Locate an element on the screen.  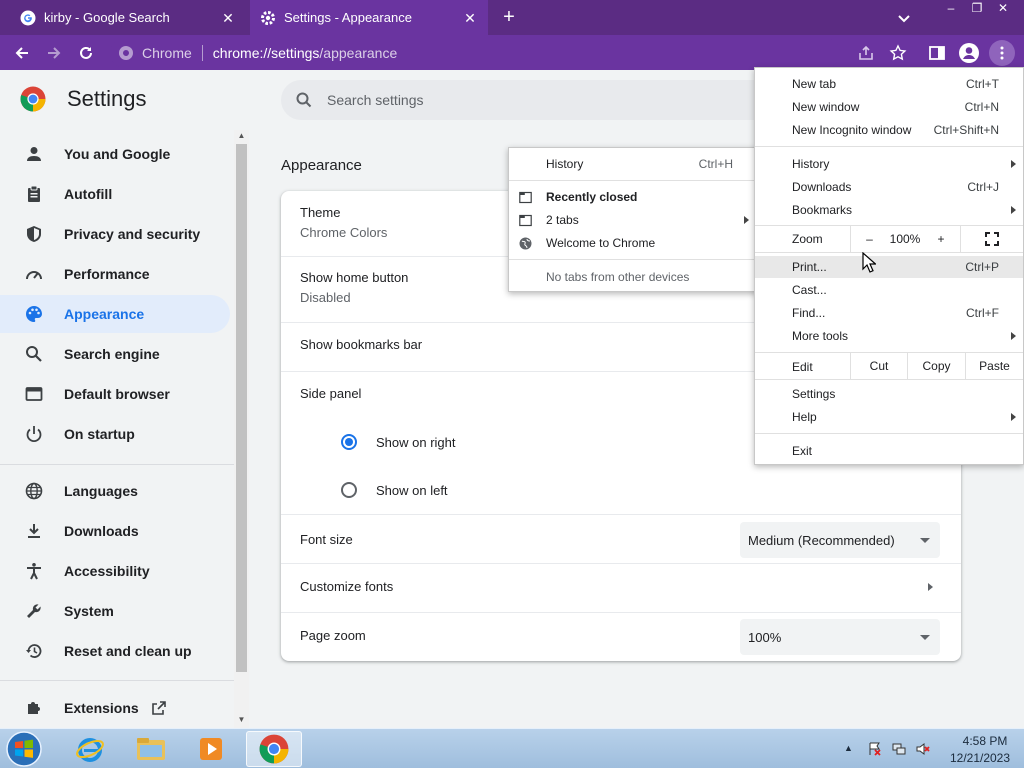
profile-button is located at coordinates (969, 53).